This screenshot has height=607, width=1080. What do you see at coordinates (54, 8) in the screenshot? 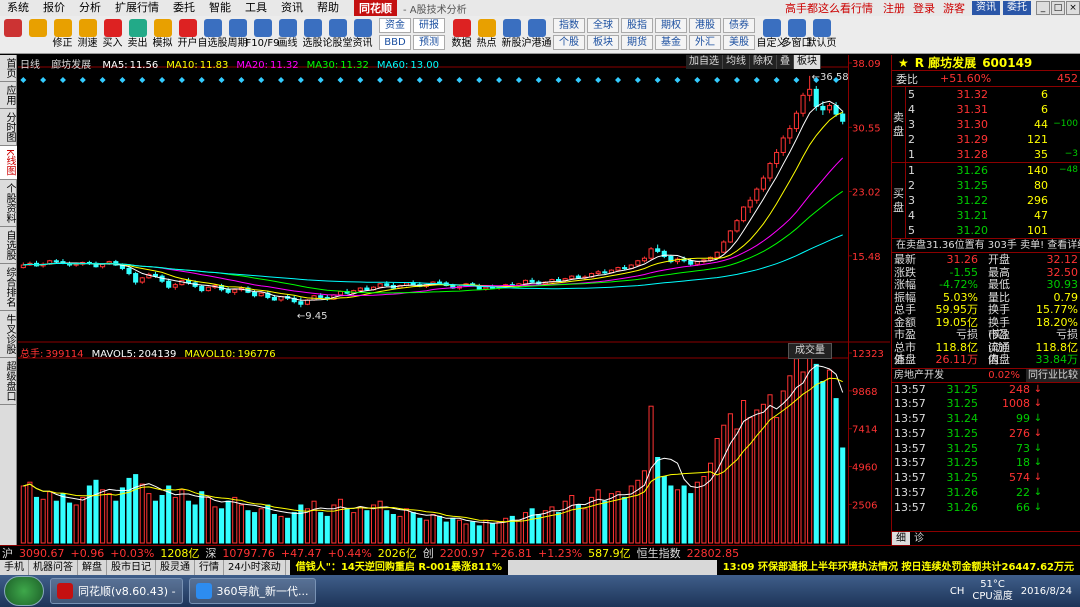
I see `menu-item-1: 报价` at bounding box center [54, 8].